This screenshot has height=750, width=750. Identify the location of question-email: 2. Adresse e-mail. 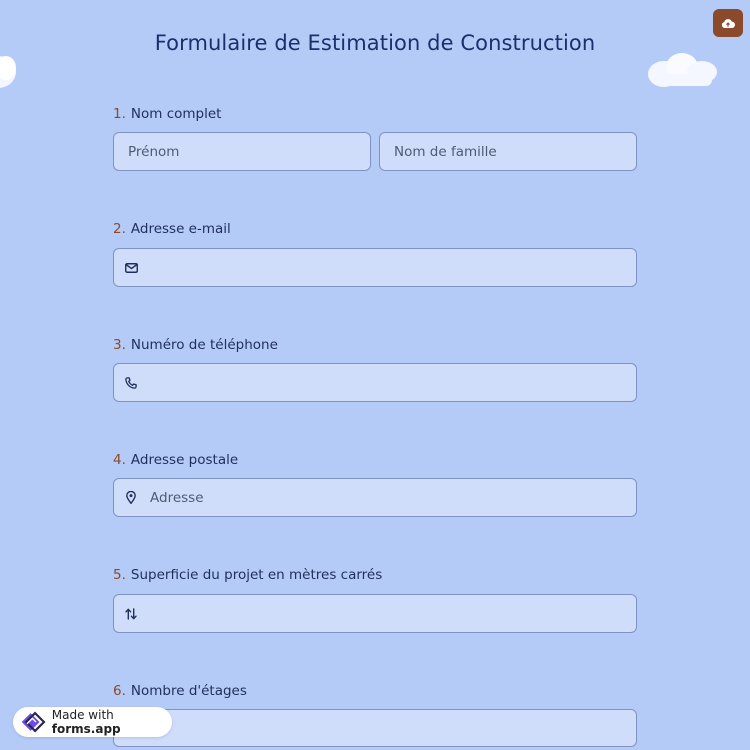
(375, 231).